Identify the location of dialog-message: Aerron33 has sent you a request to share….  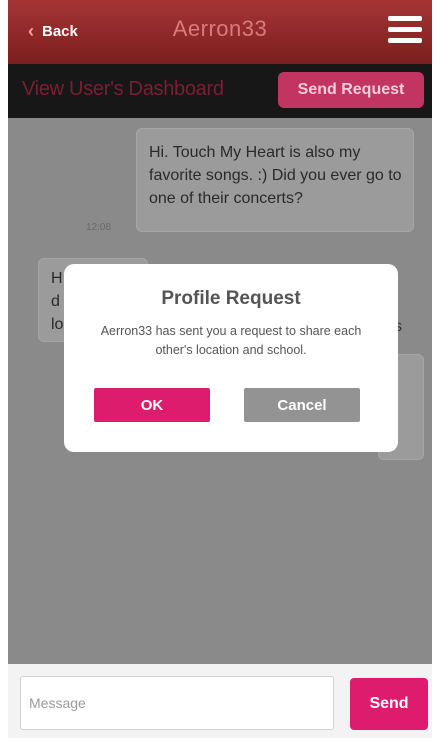
(231, 340).